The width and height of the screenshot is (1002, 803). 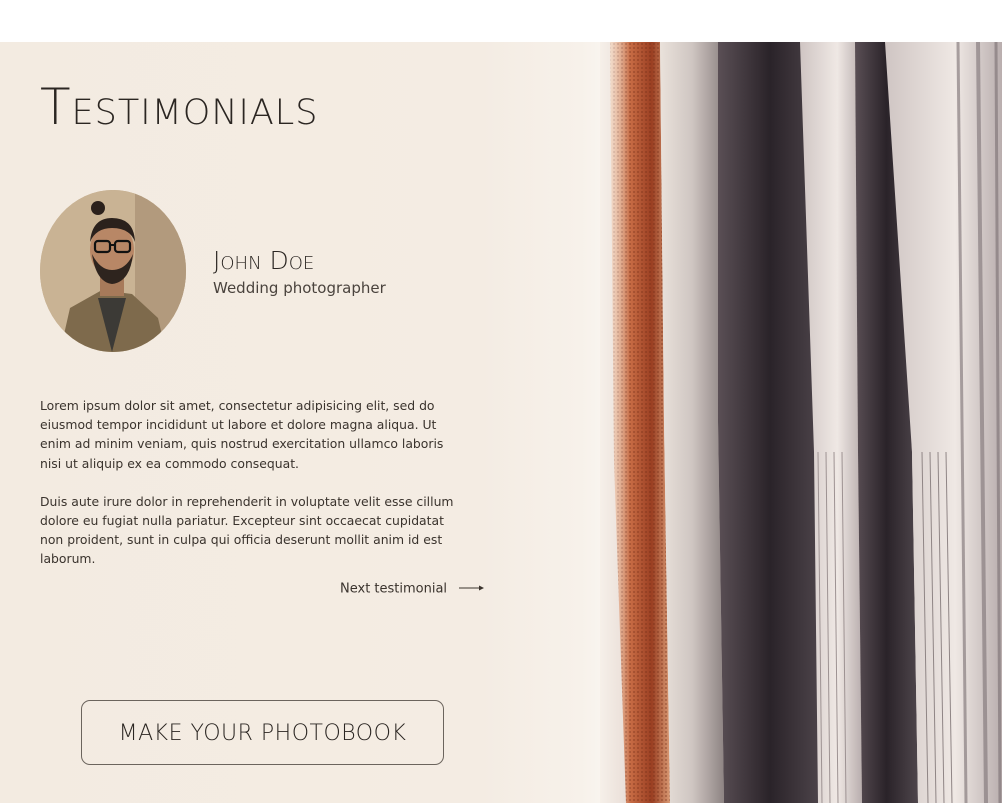 What do you see at coordinates (262, 732) in the screenshot?
I see `make-photobook-button: MAKE YOUR PHOTOBOOK` at bounding box center [262, 732].